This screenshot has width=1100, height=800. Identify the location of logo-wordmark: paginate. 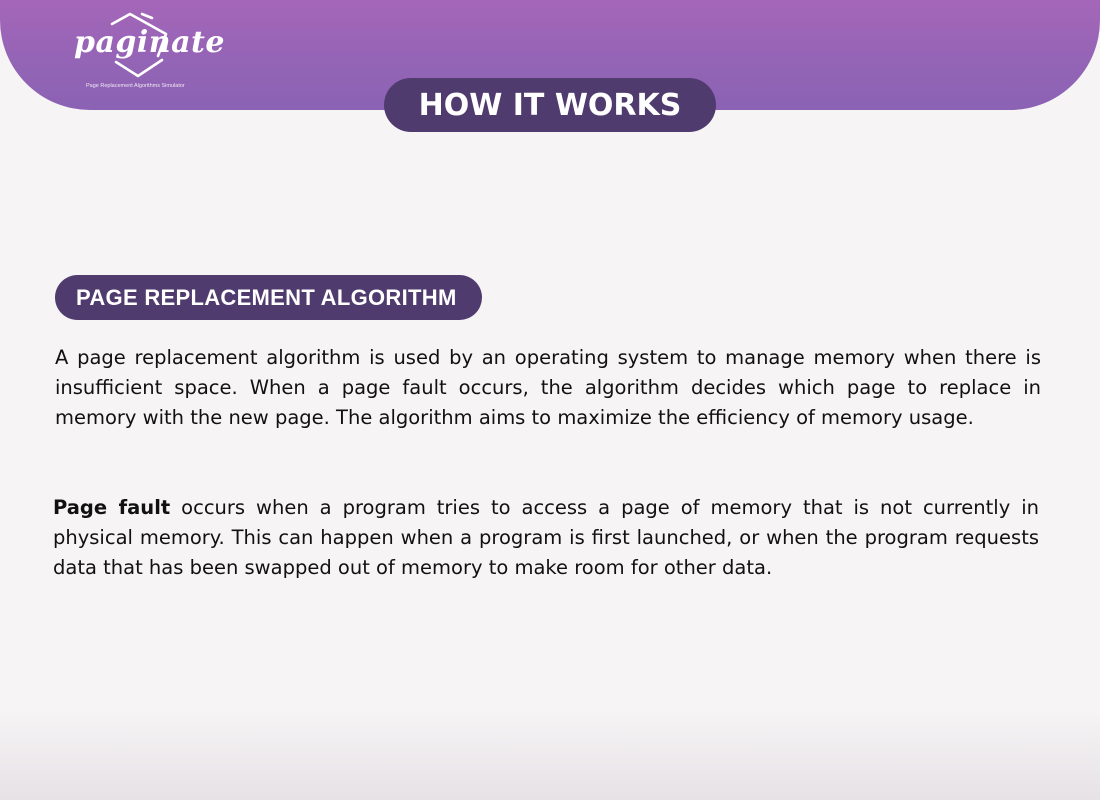
(149, 42).